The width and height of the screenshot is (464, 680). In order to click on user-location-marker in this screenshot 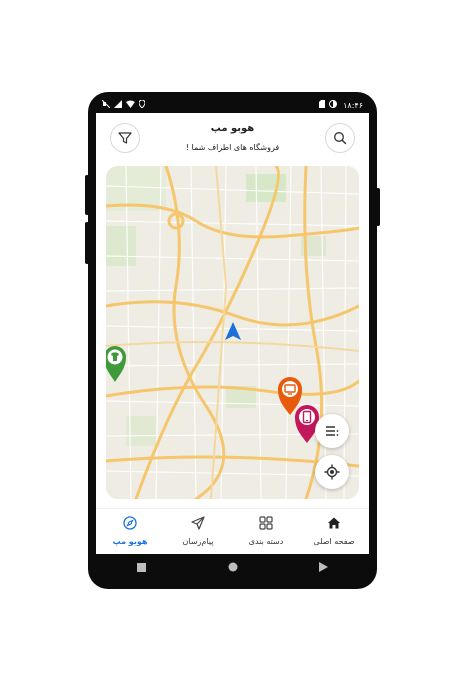, I will do `click(233, 331)`.